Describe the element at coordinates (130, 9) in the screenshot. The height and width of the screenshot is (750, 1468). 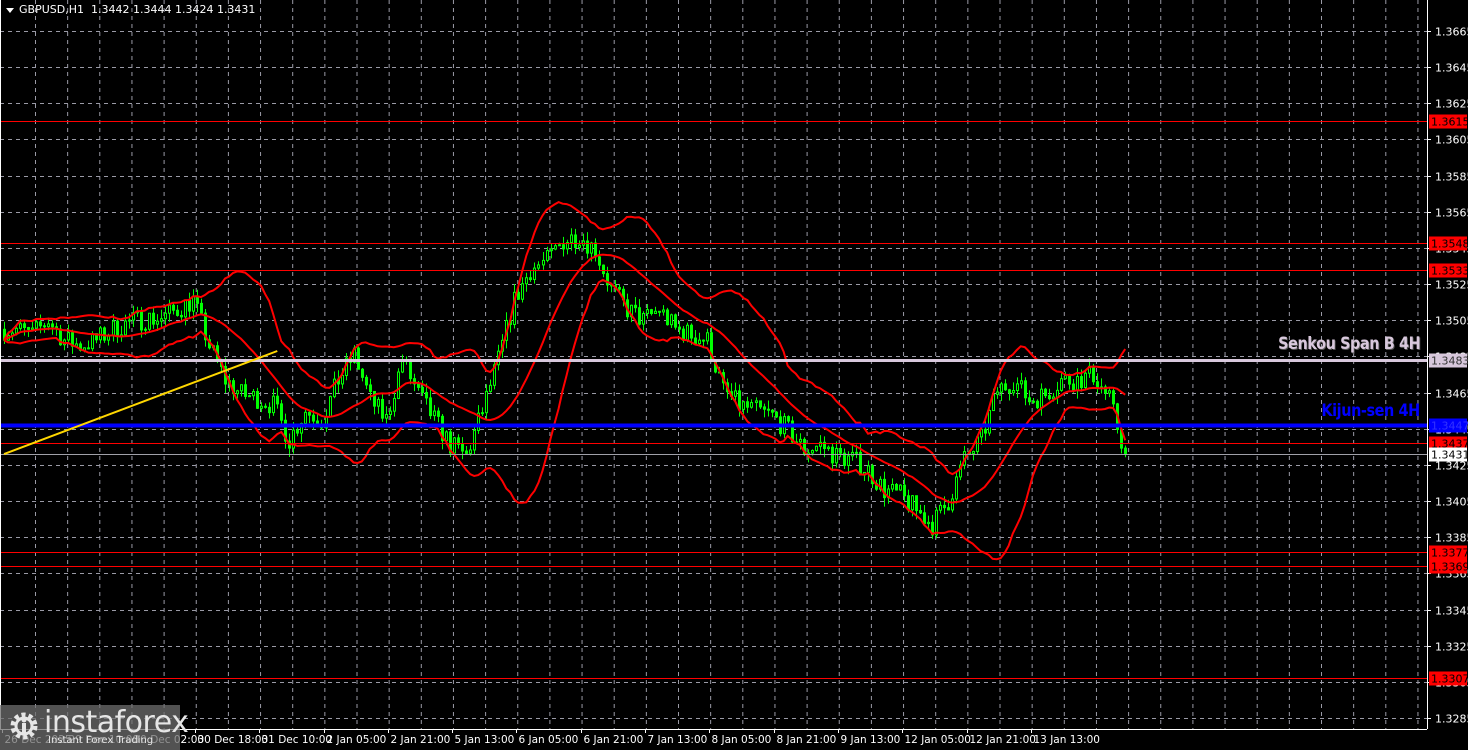
I see `chart-header: GBPUSD,H1 1.3442 1.3444 1.3424 1.3431` at that location.